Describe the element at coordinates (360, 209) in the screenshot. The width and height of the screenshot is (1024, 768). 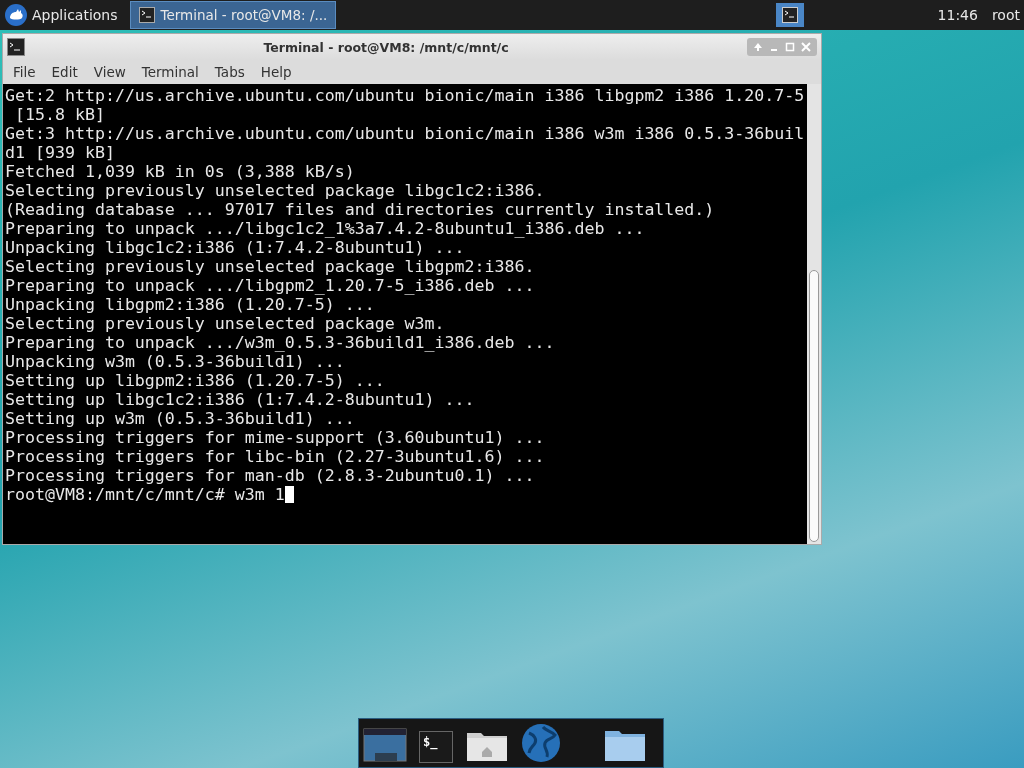
I see `terminal-line: (Reading database ... 97017 files and directories currently installed.)` at that location.